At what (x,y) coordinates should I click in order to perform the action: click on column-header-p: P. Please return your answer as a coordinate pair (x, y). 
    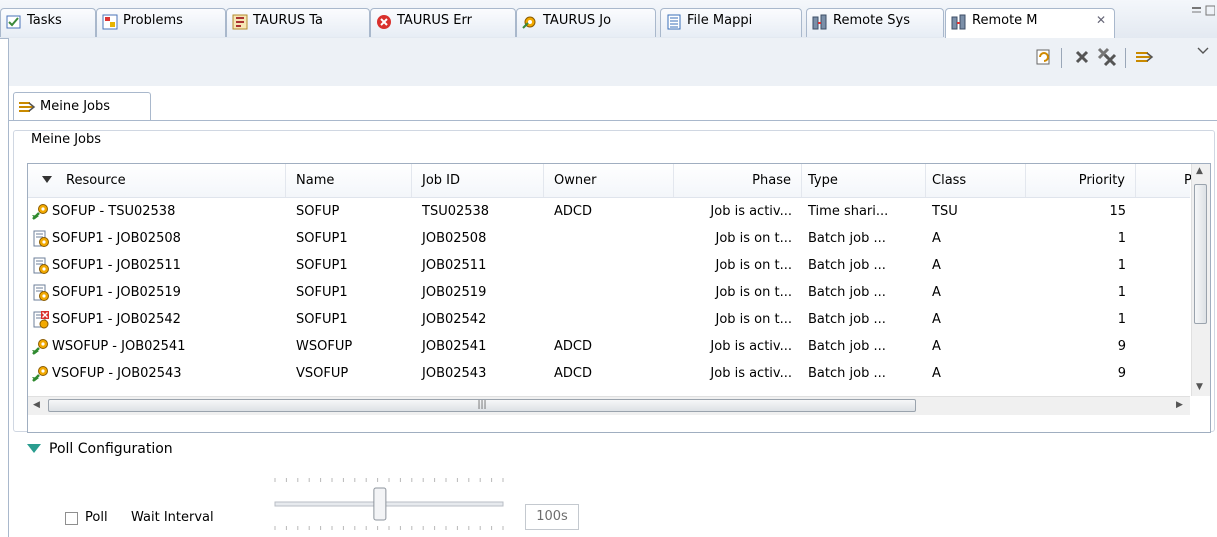
    Looking at the image, I should click on (1166, 180).